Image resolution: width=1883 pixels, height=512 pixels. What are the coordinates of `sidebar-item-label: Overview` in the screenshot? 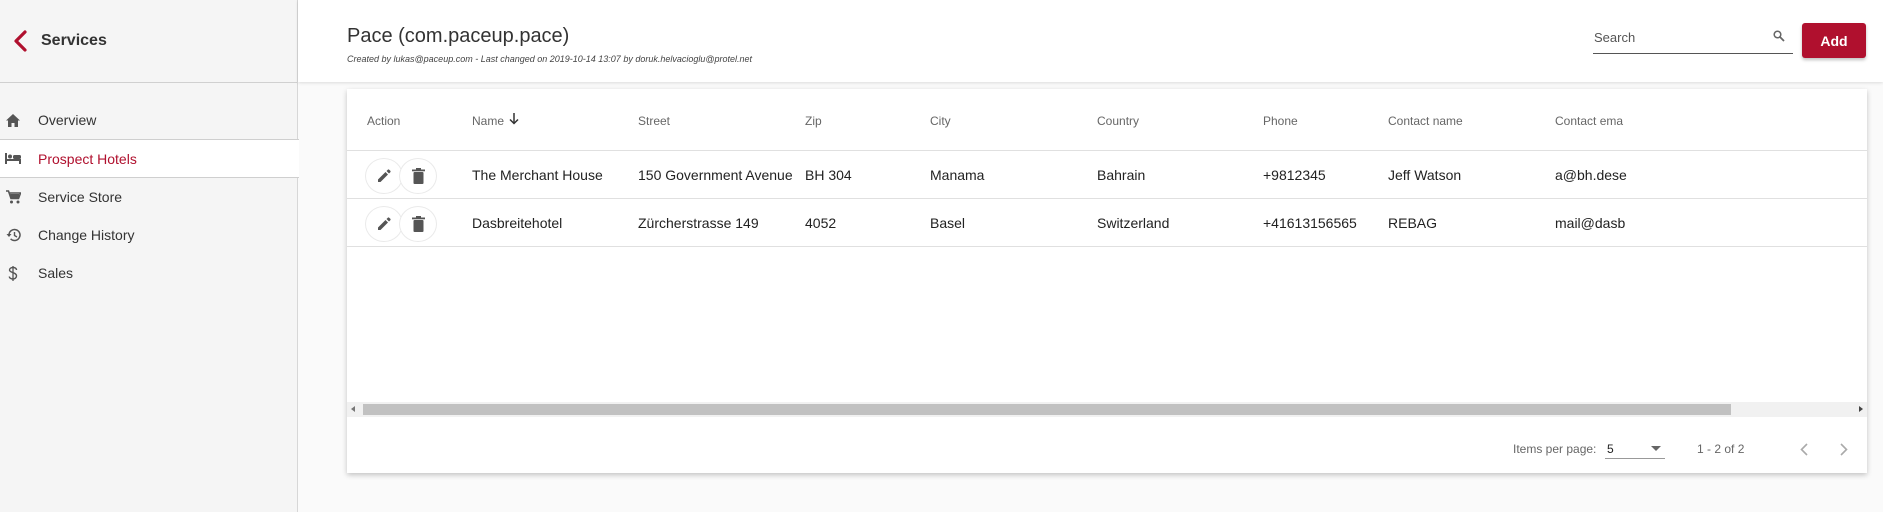 It's located at (67, 120).